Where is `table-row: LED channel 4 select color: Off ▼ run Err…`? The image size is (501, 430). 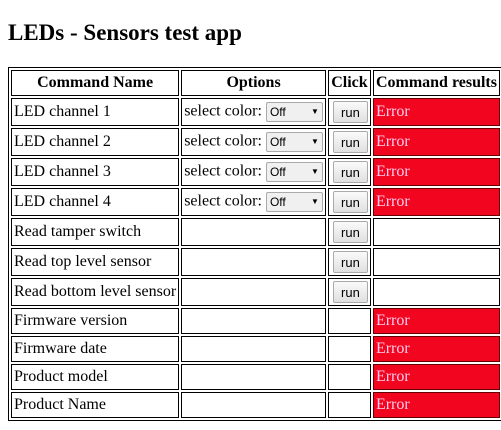
table-row: LED channel 4 select color: Off ▼ run Err… is located at coordinates (255, 202).